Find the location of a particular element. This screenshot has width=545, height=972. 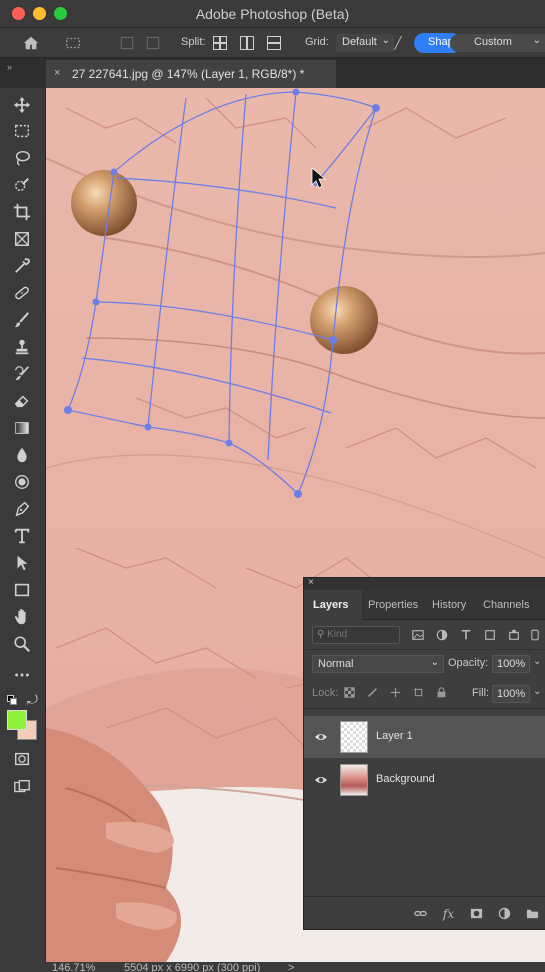

layers-panel-footer: fx is located at coordinates (424, 913).